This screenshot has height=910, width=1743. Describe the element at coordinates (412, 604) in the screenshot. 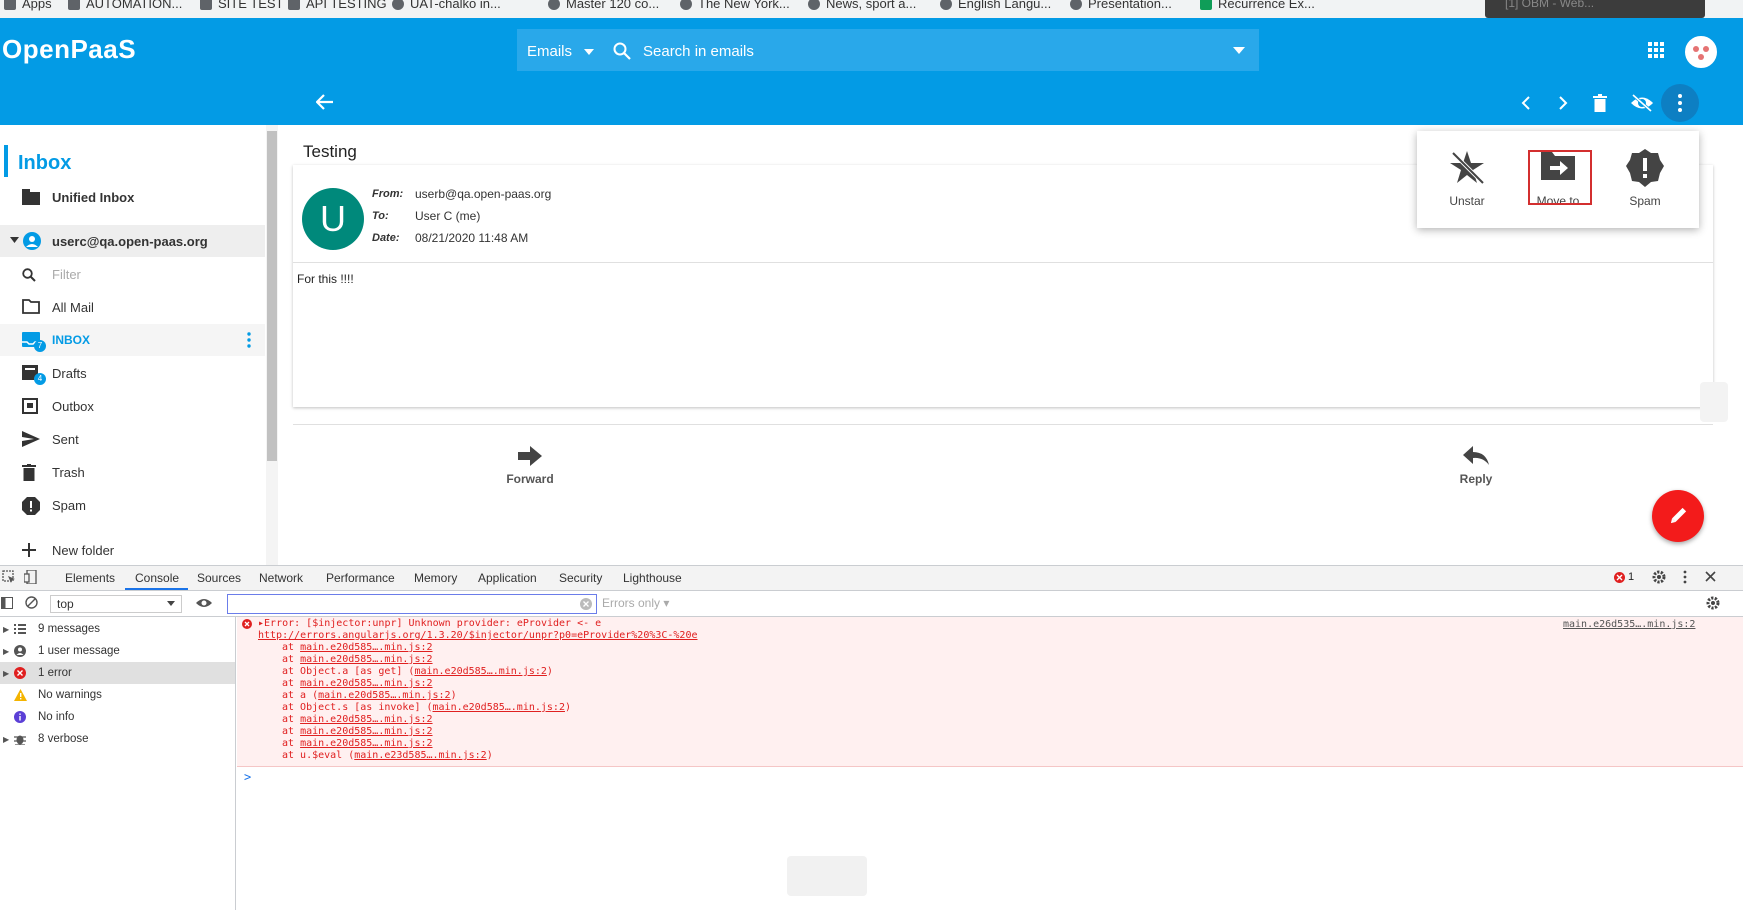

I see `console-filter-input` at that location.